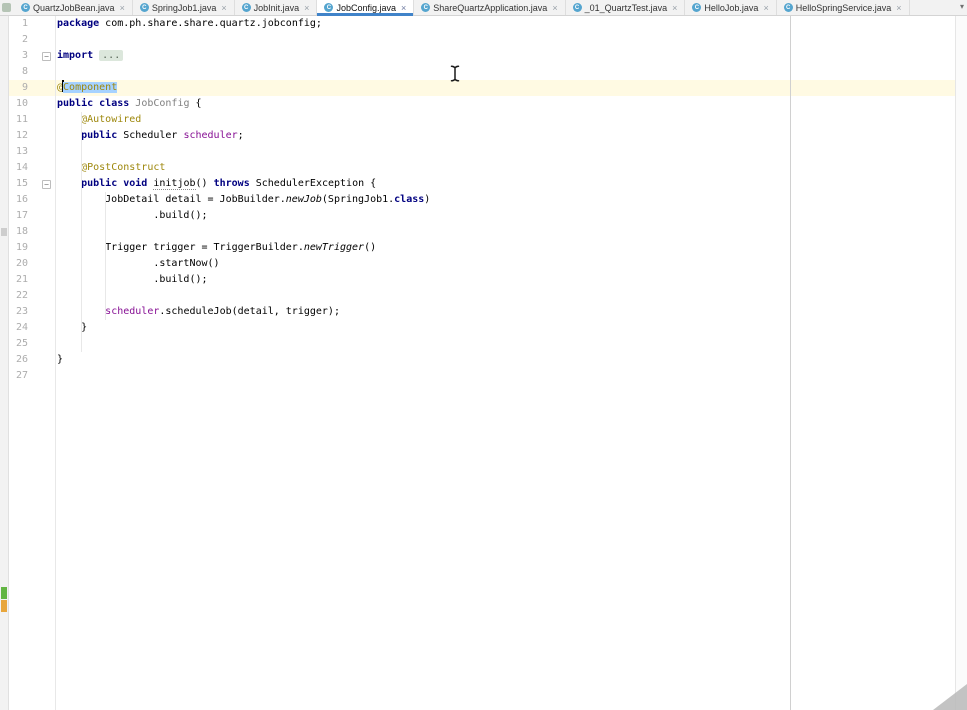  What do you see at coordinates (21, 327) in the screenshot?
I see `line-number: 24` at bounding box center [21, 327].